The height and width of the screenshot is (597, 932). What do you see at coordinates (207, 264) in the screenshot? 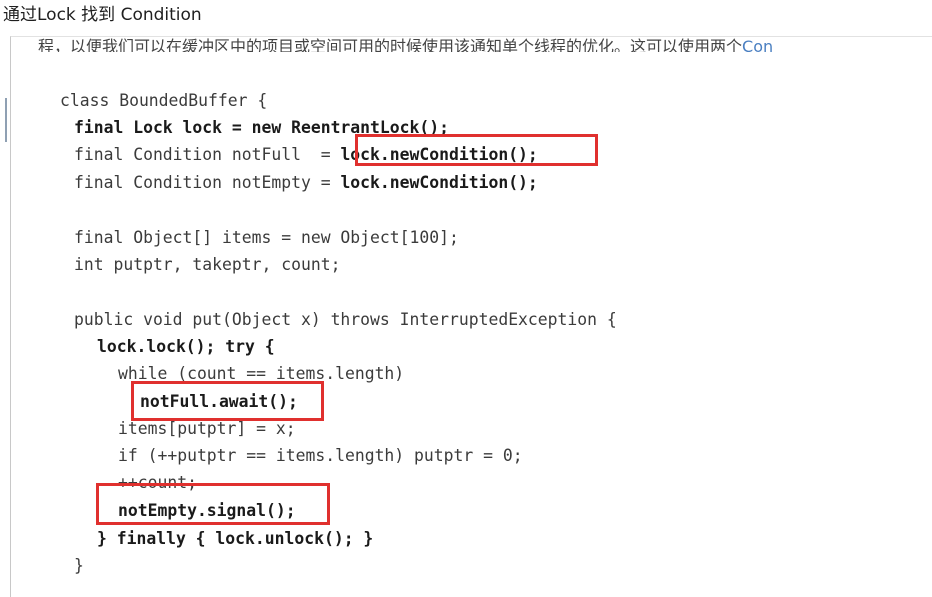
I see `code-line: int putptr, takeptr, count;` at bounding box center [207, 264].